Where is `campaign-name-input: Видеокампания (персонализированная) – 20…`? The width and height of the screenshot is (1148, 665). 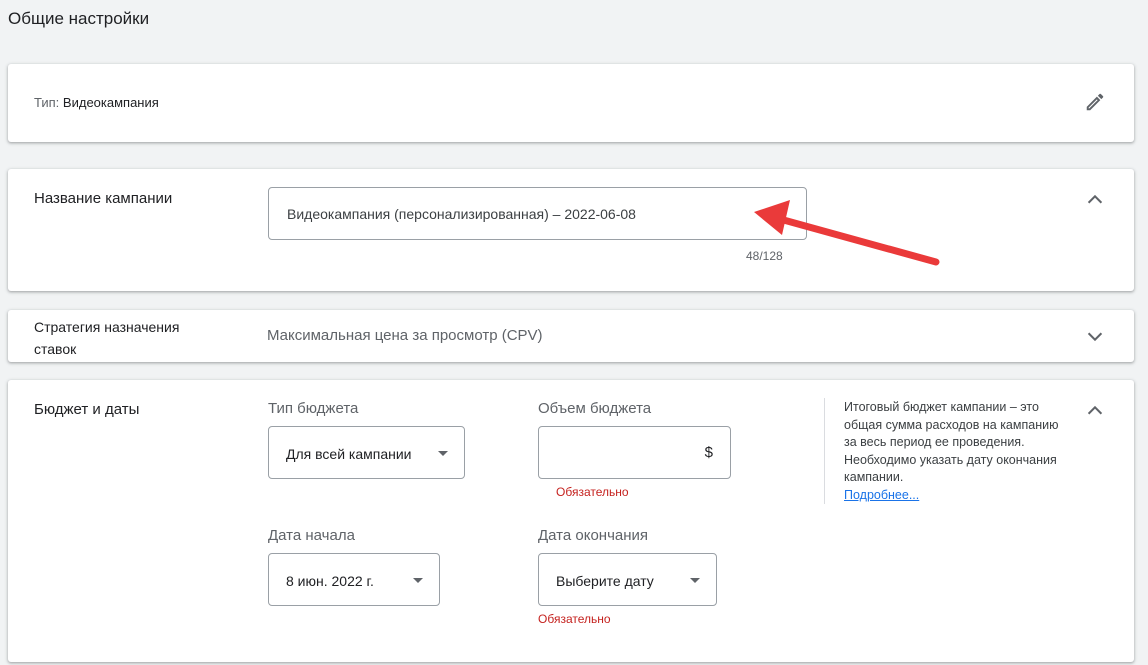
campaign-name-input: Видеокампания (персонализированная) – 20… is located at coordinates (537, 213).